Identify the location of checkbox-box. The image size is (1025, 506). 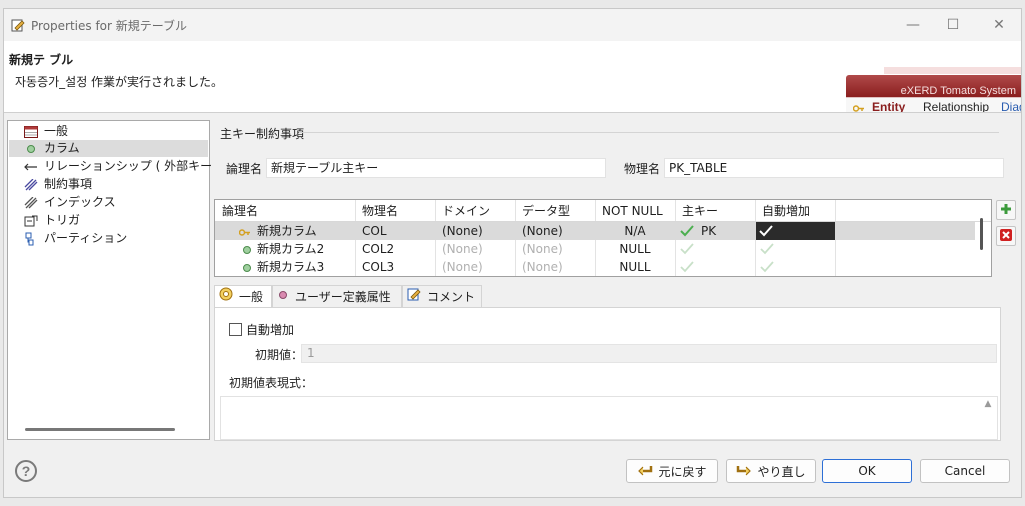
(235, 329).